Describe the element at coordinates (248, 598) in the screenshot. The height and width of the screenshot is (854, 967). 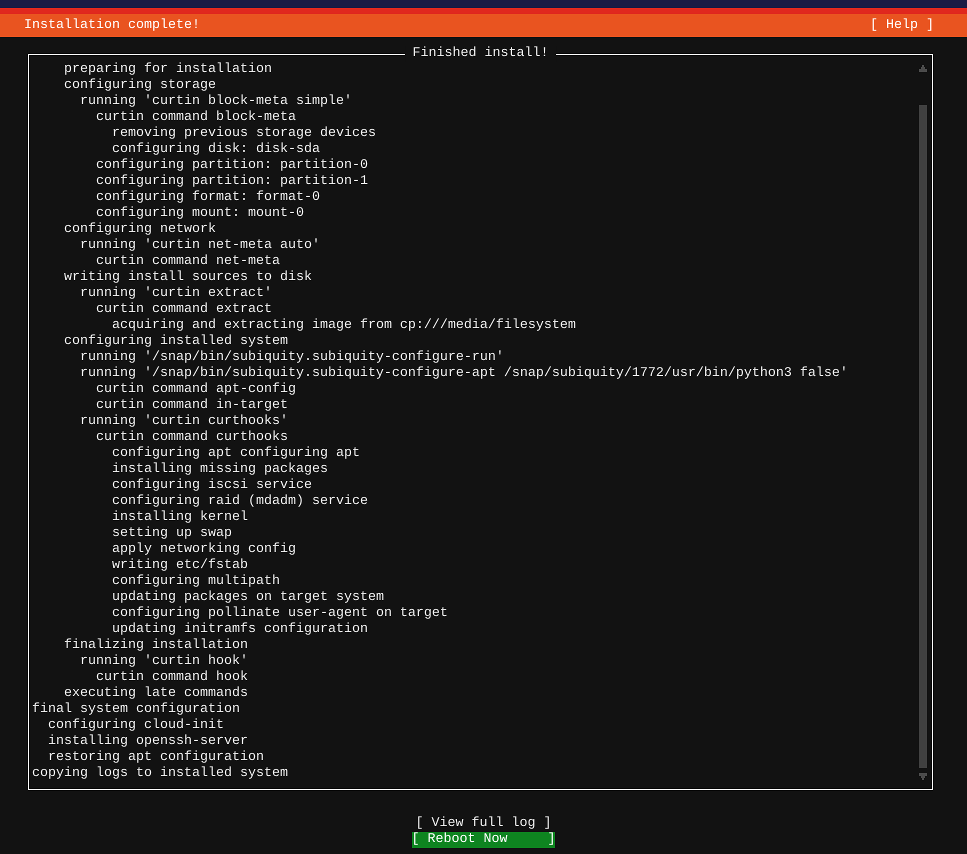
I see `log-line: updating packages on target system` at that location.